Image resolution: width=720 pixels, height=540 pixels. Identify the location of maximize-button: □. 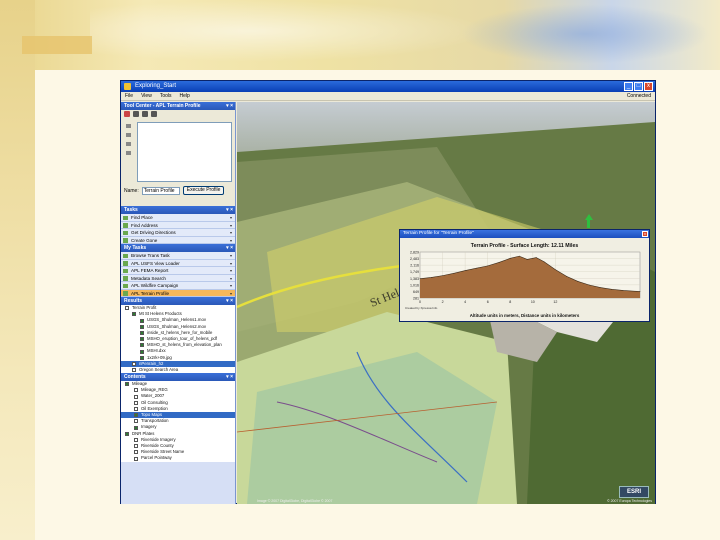
(638, 86).